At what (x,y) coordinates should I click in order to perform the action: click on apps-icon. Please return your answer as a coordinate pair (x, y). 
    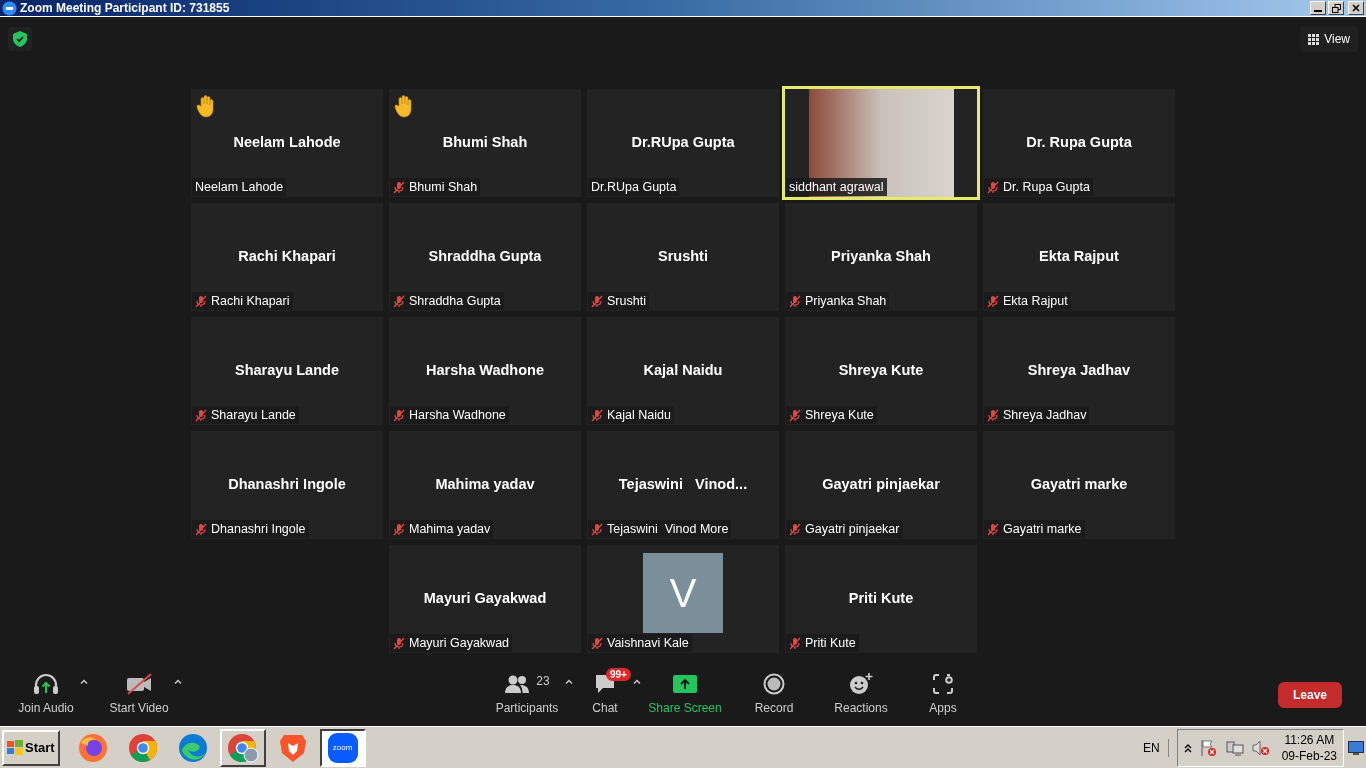
    Looking at the image, I should click on (943, 684).